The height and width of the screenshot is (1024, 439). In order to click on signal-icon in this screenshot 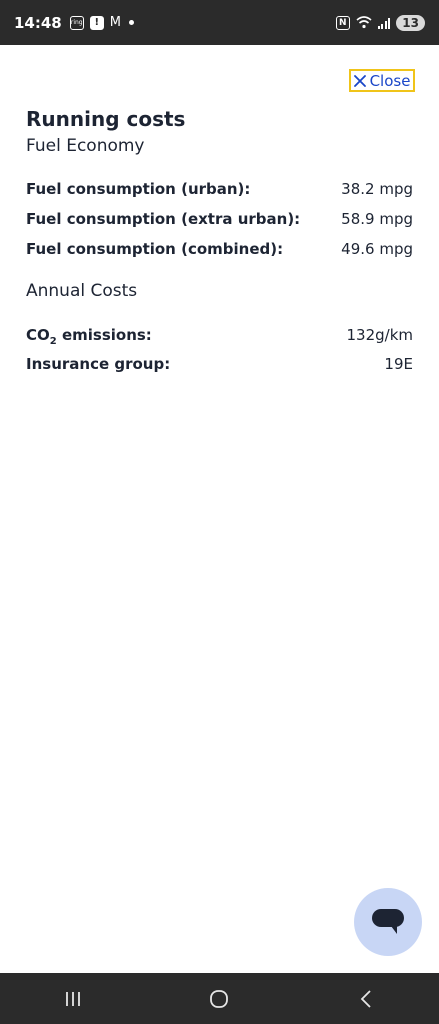, I will do `click(384, 23)`.